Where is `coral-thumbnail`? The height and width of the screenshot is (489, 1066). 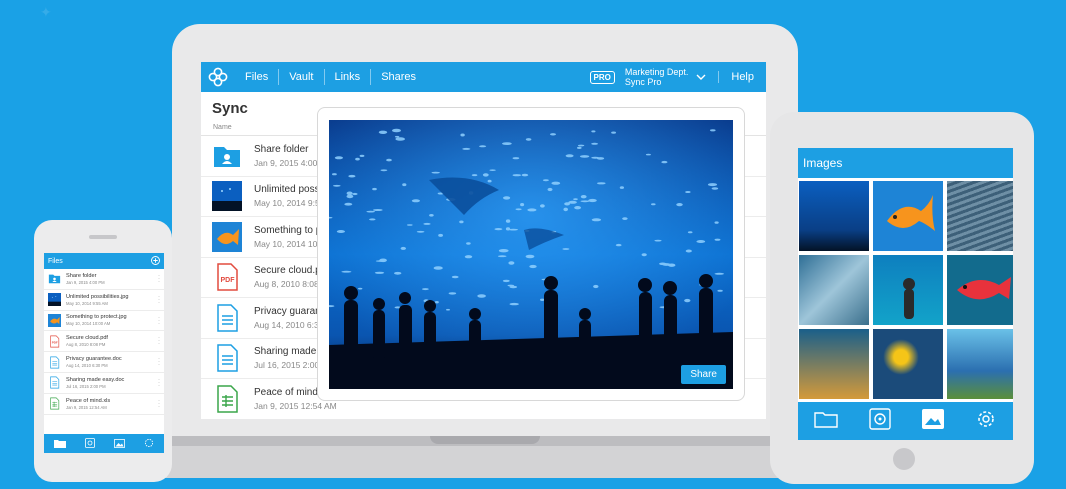
coral-thumbnail is located at coordinates (834, 364).